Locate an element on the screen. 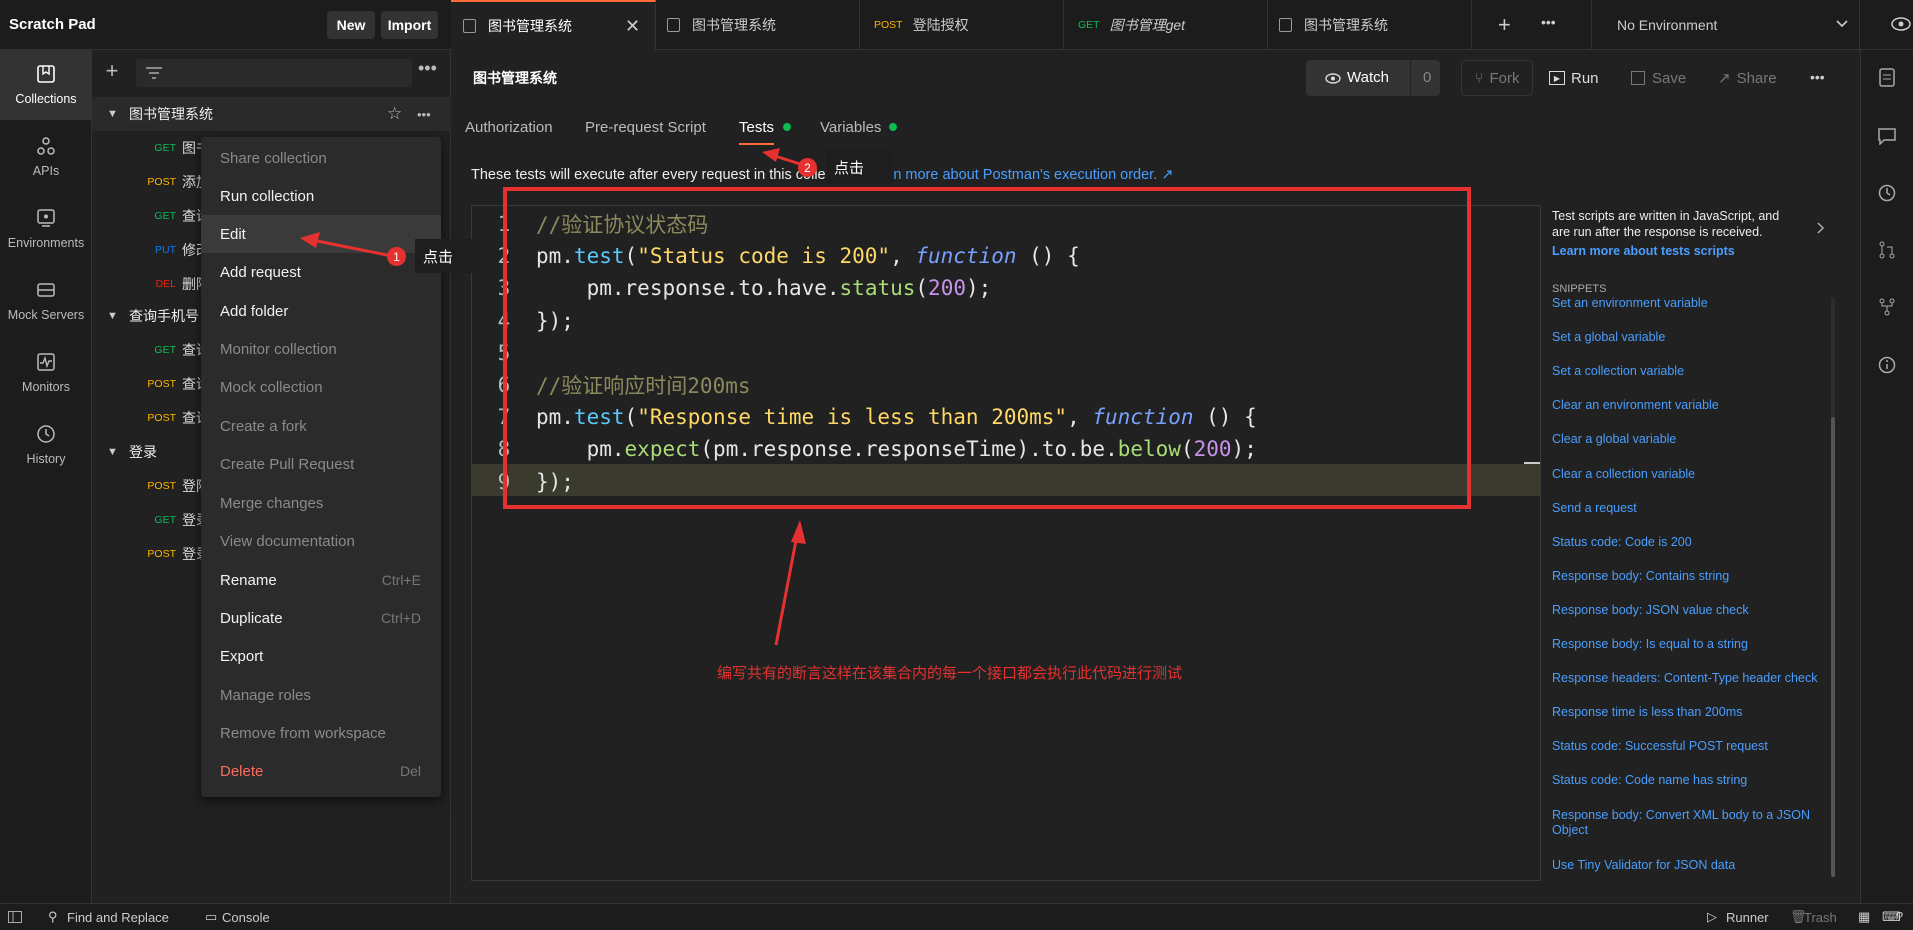 The image size is (1913, 930). search-icon: ⚲ is located at coordinates (53, 916).